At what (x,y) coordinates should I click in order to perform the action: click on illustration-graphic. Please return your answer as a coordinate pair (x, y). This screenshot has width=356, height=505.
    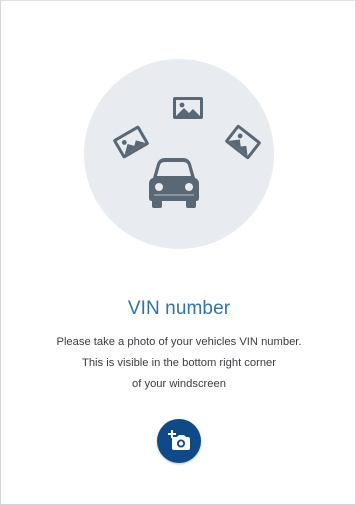
    Looking at the image, I should click on (187, 152).